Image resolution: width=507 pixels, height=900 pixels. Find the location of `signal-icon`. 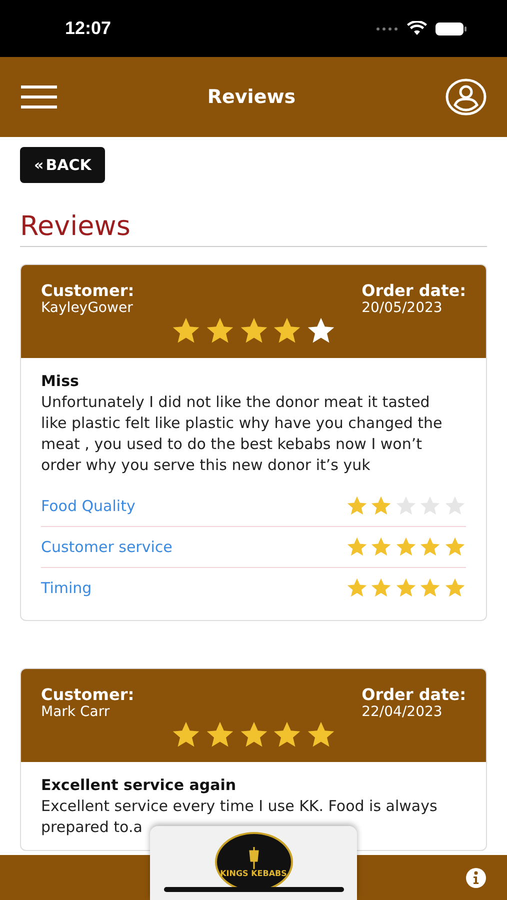

signal-icon is located at coordinates (387, 28).